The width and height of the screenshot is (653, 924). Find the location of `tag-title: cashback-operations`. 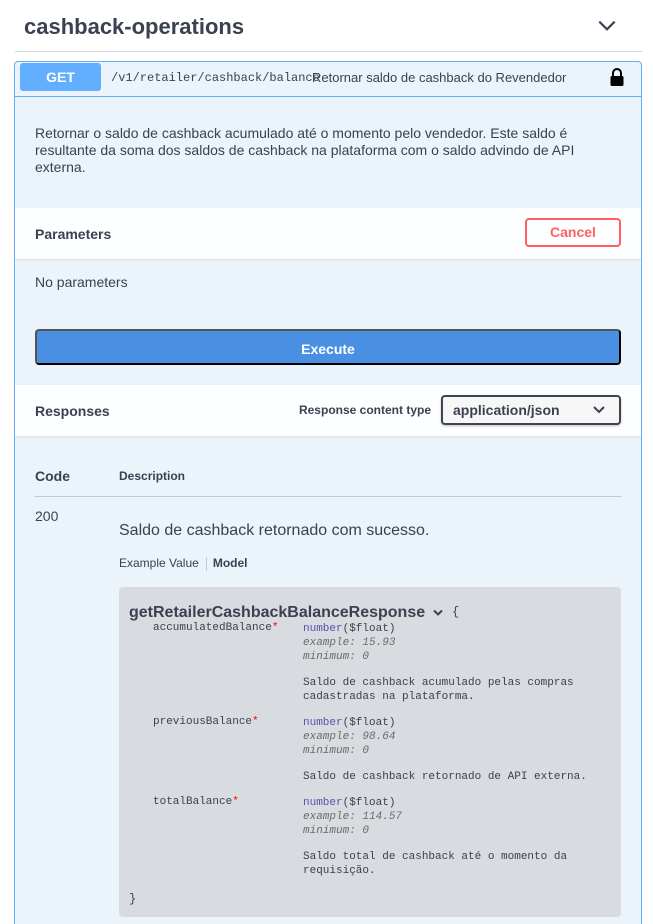

tag-title: cashback-operations is located at coordinates (134, 26).